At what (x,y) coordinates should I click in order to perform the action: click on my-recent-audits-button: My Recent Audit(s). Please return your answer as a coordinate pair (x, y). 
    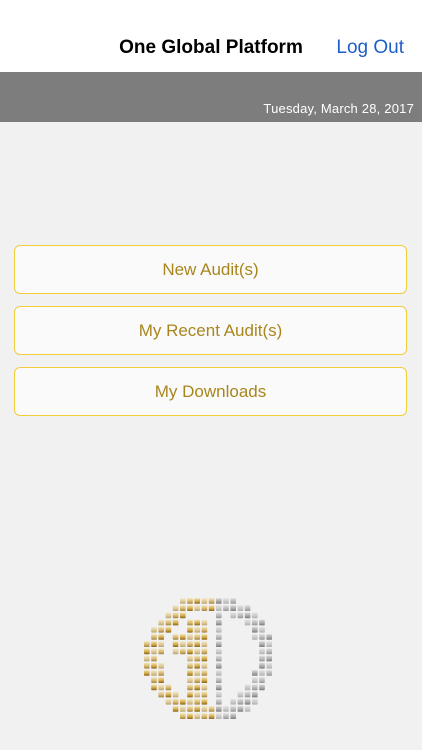
    Looking at the image, I should click on (210, 330).